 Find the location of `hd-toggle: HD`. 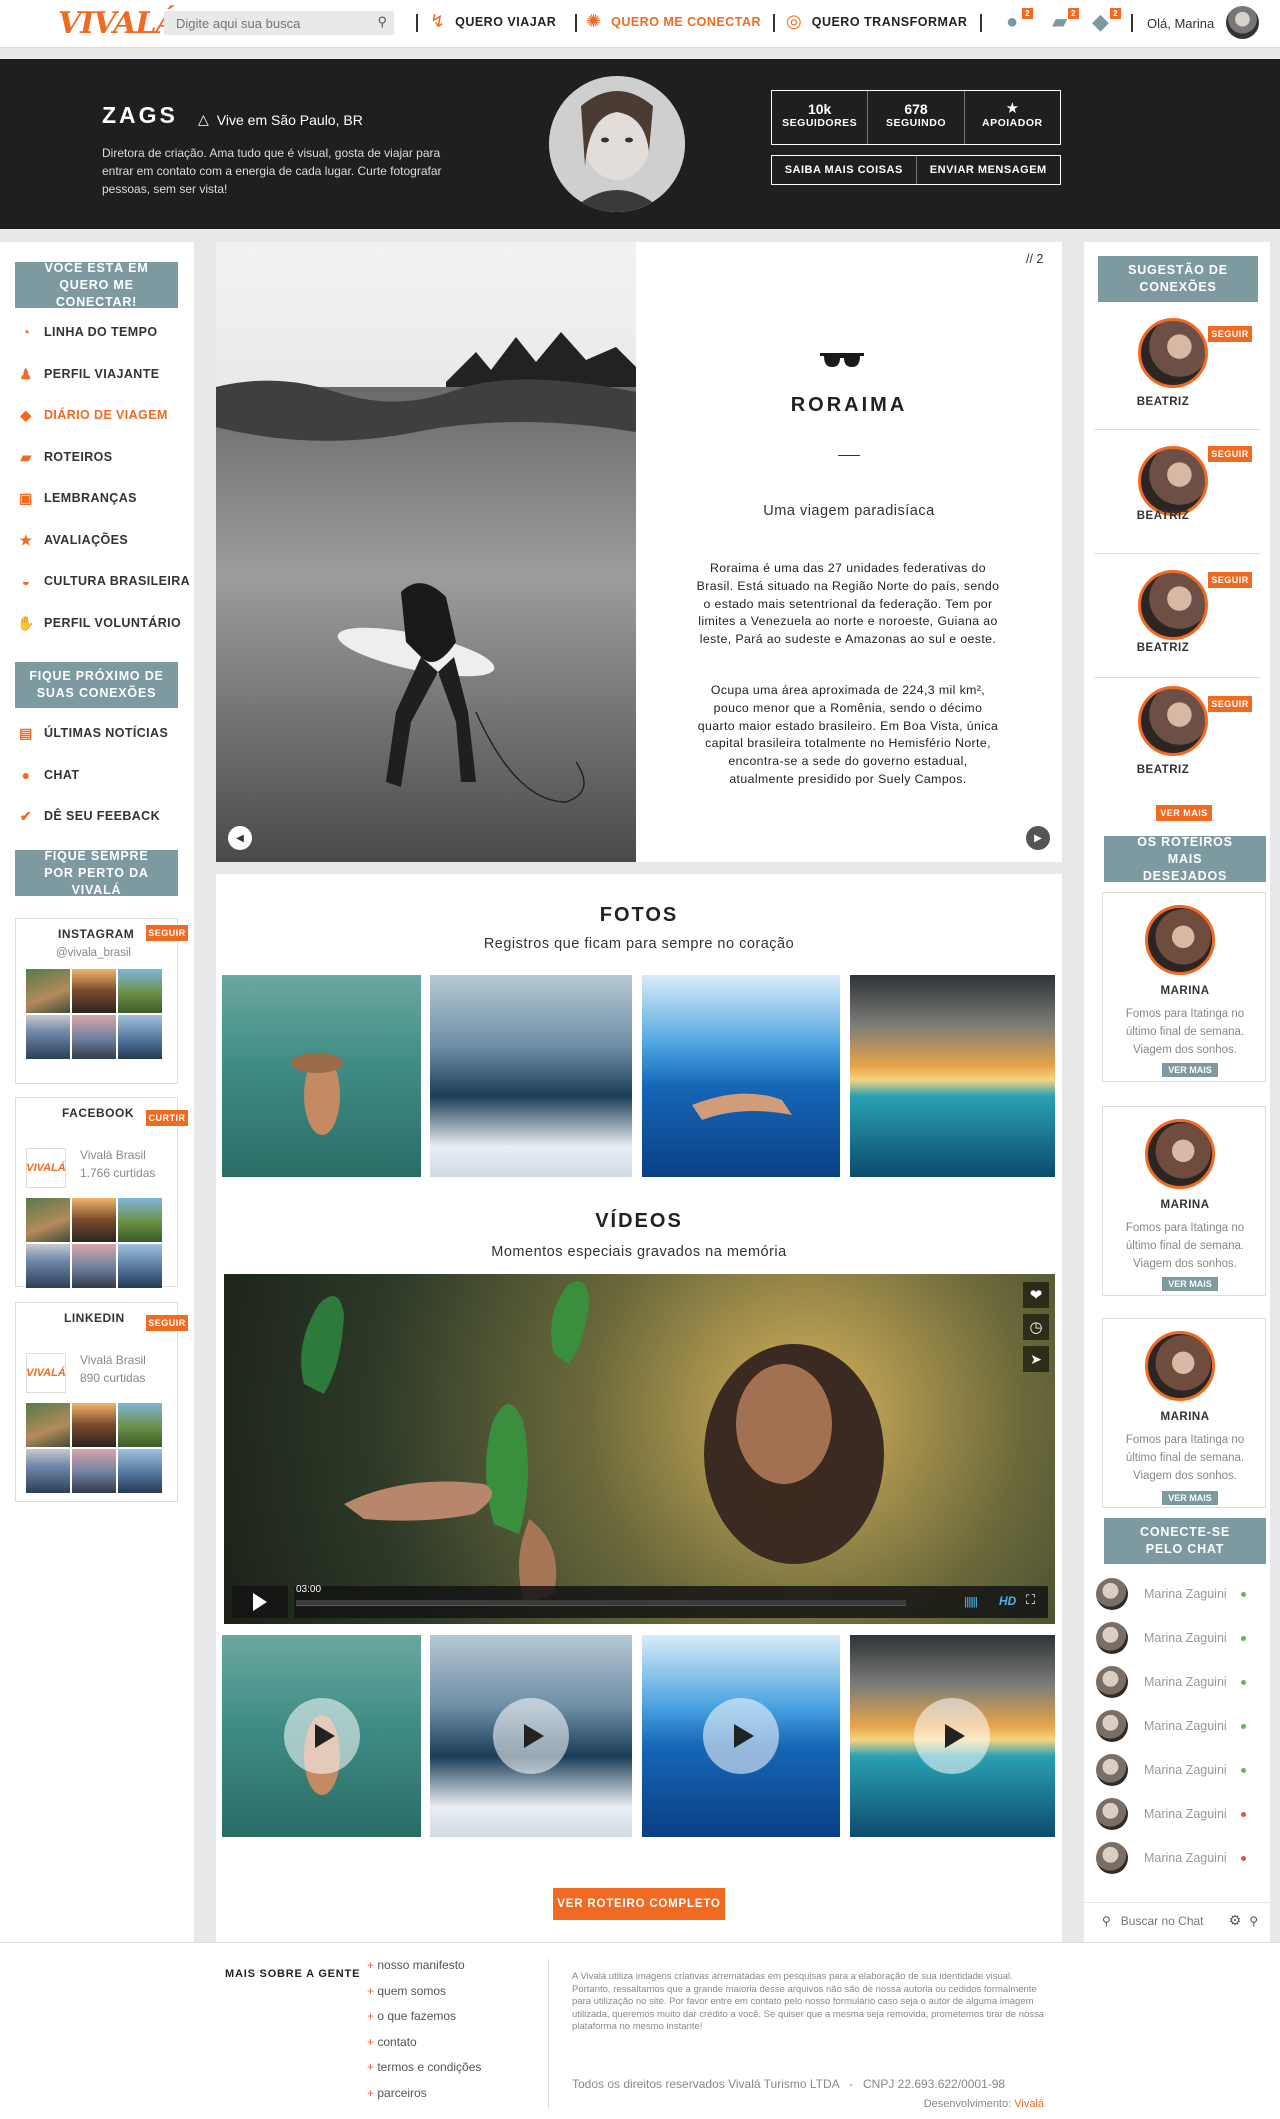

hd-toggle: HD is located at coordinates (1007, 1601).